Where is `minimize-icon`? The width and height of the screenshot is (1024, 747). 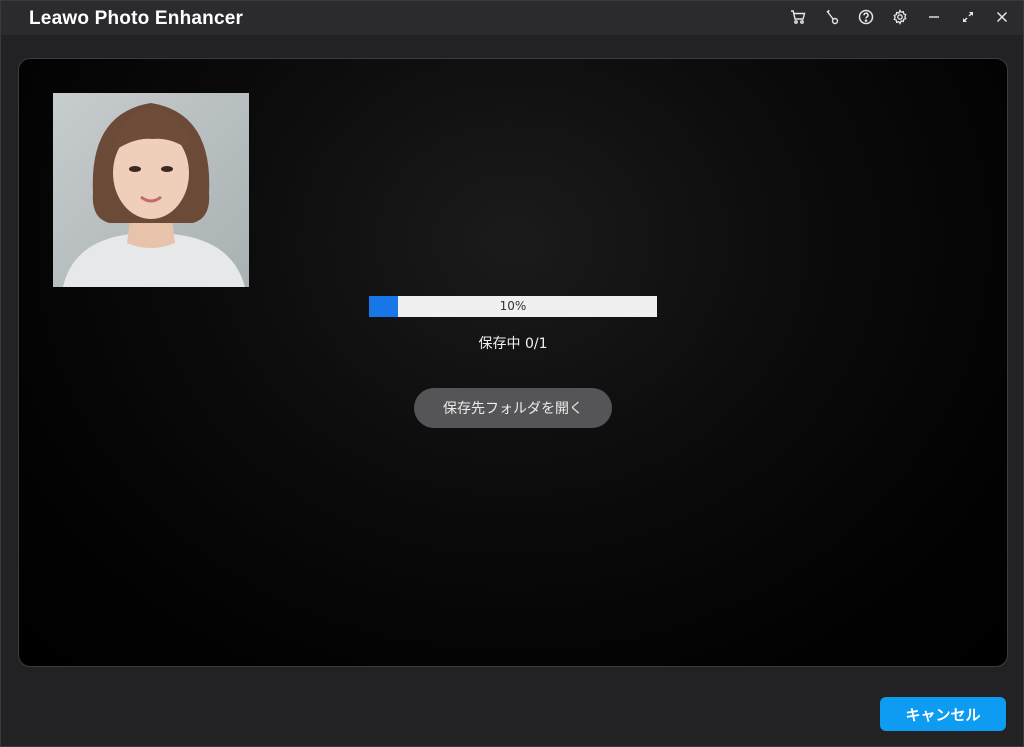
minimize-icon is located at coordinates (934, 17).